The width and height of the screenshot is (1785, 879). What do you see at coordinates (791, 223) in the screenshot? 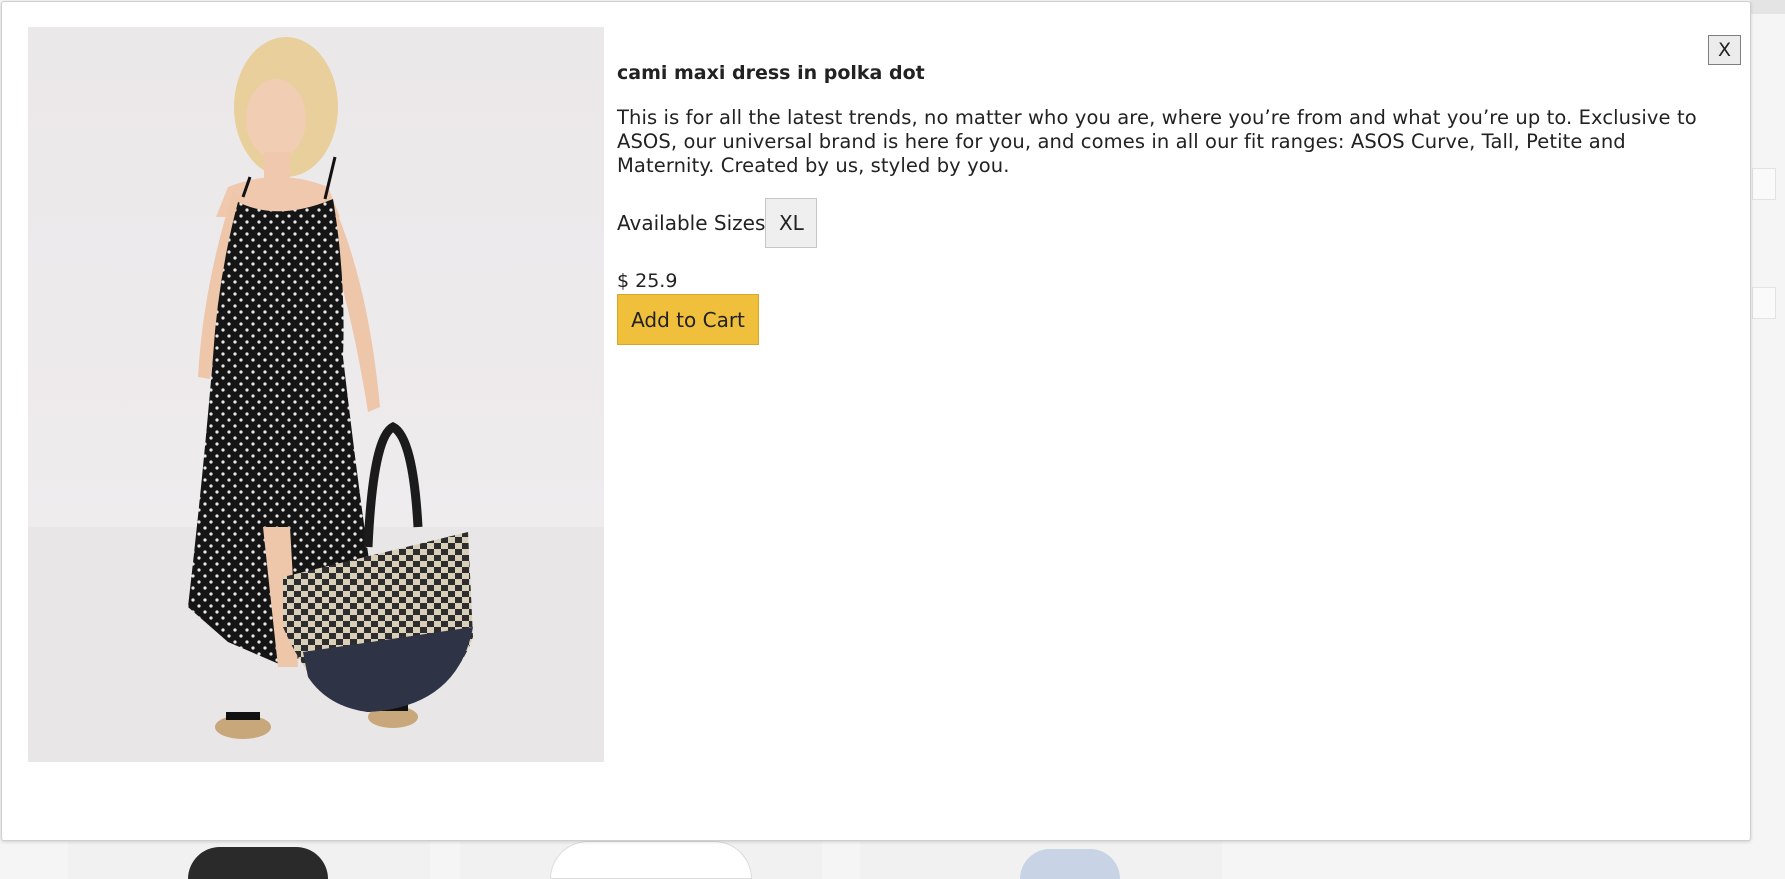
I see `size-option-xl: XL` at bounding box center [791, 223].